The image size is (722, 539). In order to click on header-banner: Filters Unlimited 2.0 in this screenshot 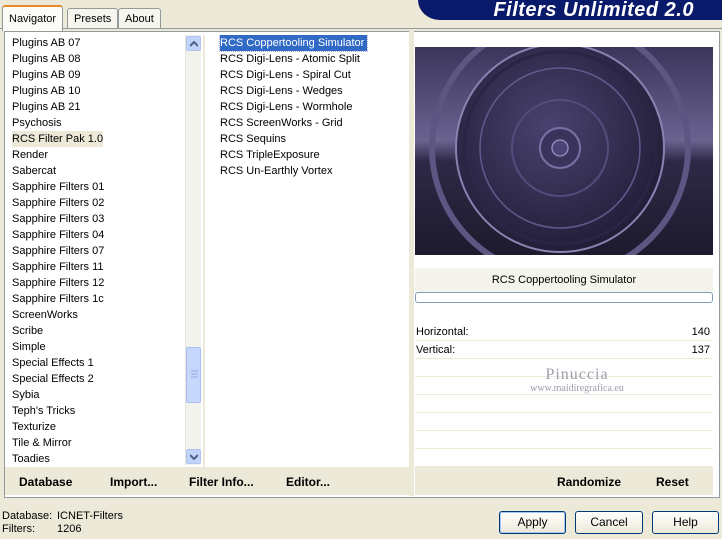, I will do `click(570, 10)`.